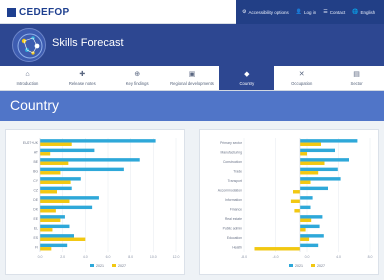  Describe the element at coordinates (27, 78) in the screenshot. I see `nav-introduction: ⌂ Introduction` at that location.